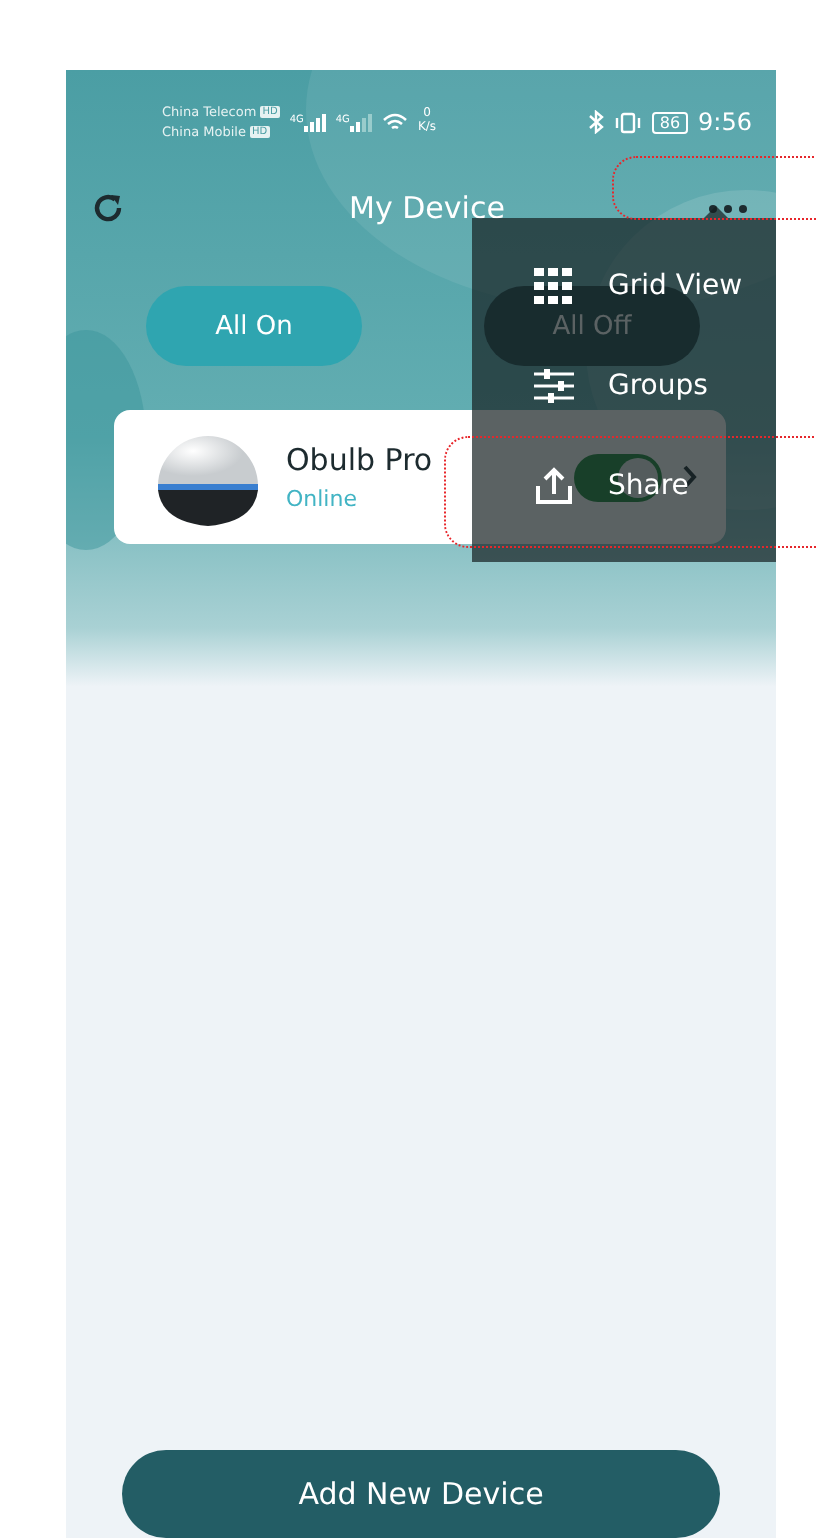 The height and width of the screenshot is (1538, 816). I want to click on clock: 9:56, so click(725, 122).